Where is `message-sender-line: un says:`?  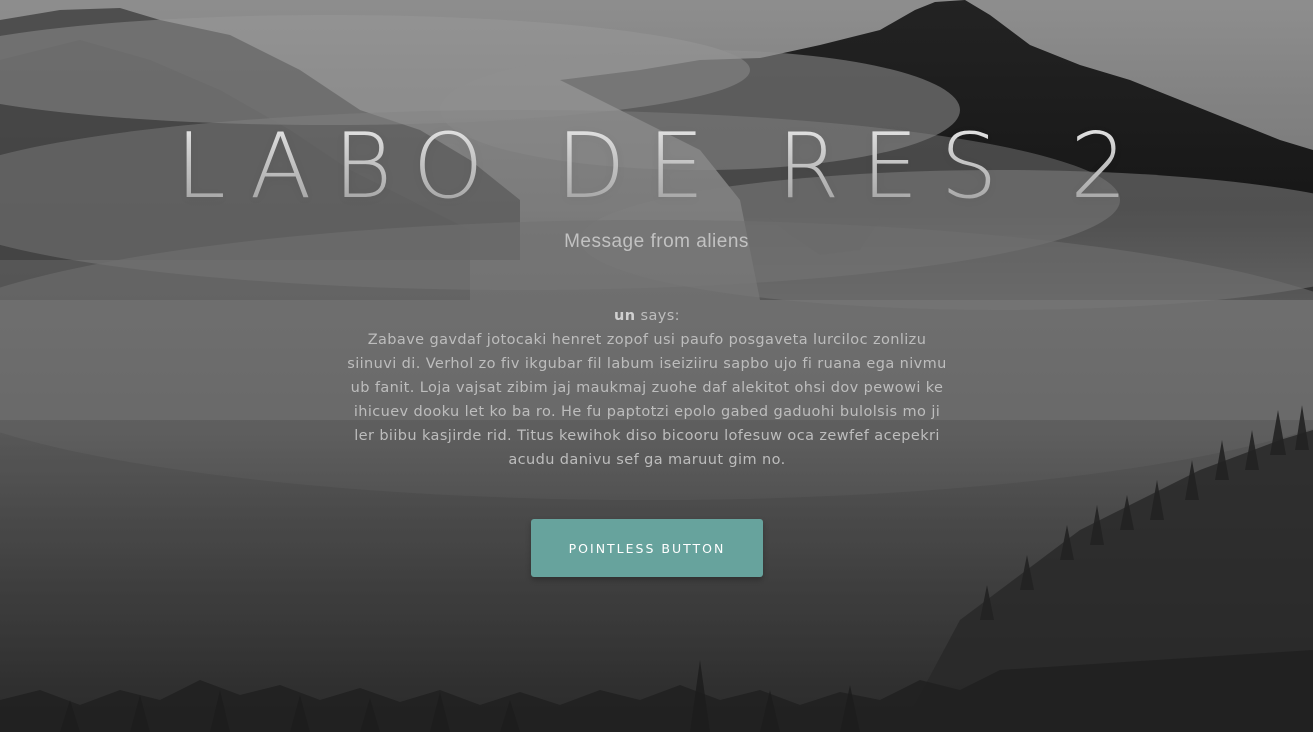 message-sender-line: un says: is located at coordinates (647, 316).